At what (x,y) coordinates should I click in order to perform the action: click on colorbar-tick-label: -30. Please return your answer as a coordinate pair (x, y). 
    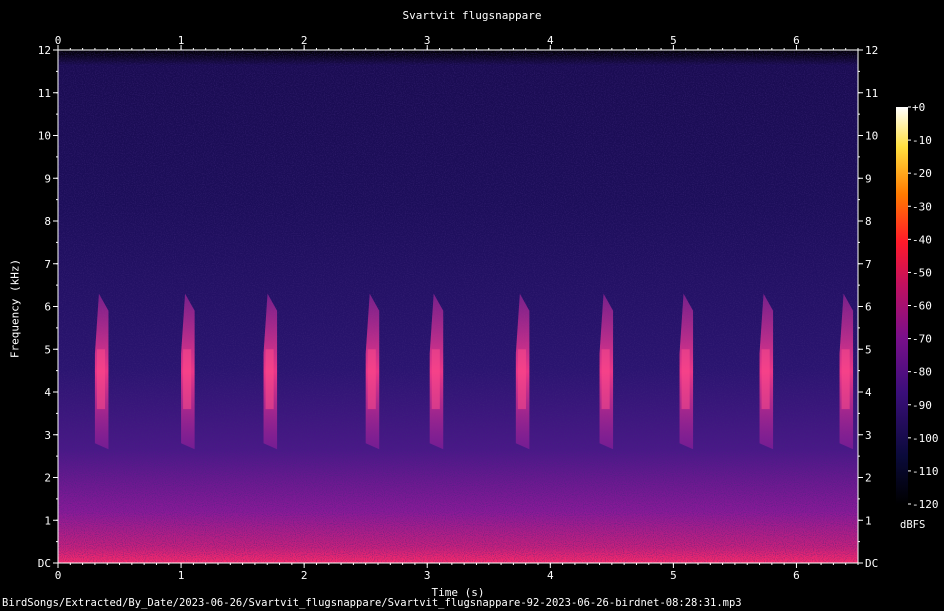
    Looking at the image, I should click on (922, 206).